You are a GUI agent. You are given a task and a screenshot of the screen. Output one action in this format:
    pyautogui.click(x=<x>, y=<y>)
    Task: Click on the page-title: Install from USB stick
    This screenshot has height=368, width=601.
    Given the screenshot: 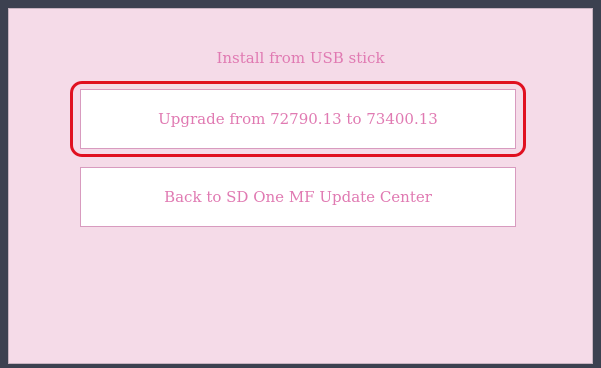 What is the action you would take?
    pyautogui.click(x=300, y=58)
    